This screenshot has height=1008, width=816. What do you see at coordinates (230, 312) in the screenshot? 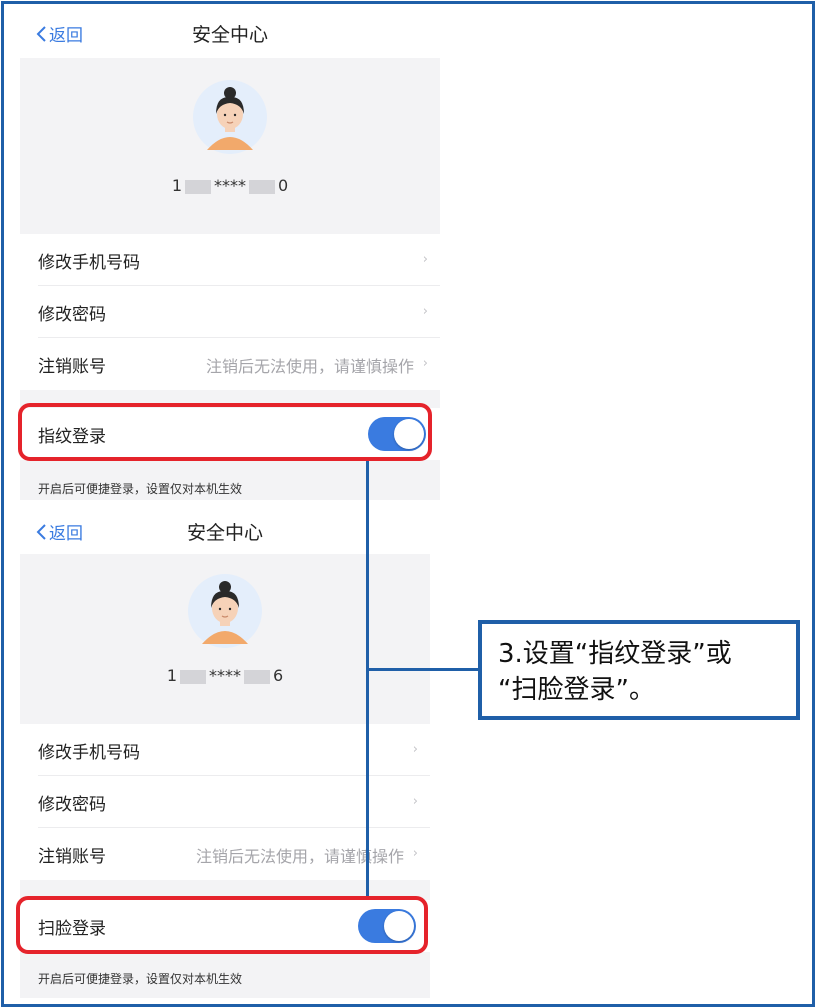
I see `menu-item-change-password: 修改密码 ›` at bounding box center [230, 312].